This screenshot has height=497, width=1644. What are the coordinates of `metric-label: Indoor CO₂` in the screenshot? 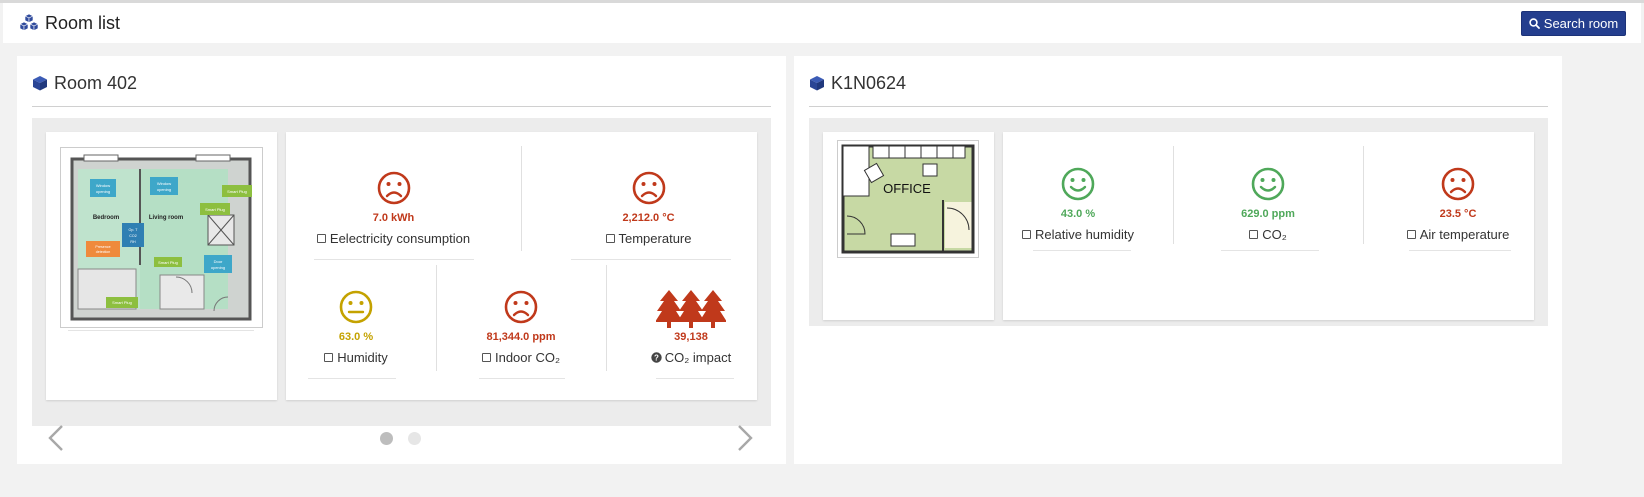 It's located at (527, 357).